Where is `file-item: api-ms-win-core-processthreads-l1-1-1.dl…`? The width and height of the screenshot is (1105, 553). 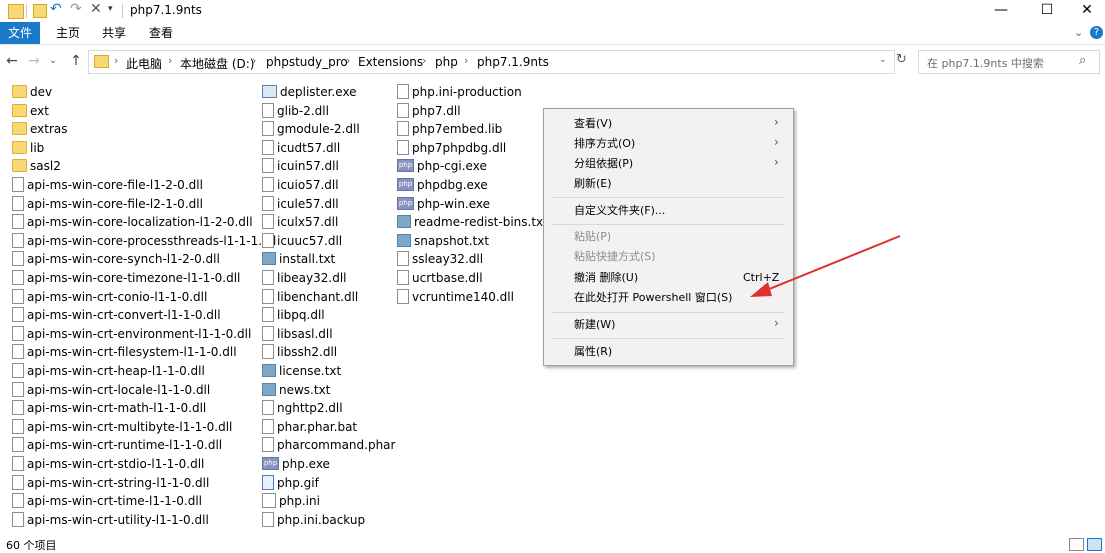 file-item: api-ms-win-core-processthreads-l1-1-1.dl… is located at coordinates (144, 241).